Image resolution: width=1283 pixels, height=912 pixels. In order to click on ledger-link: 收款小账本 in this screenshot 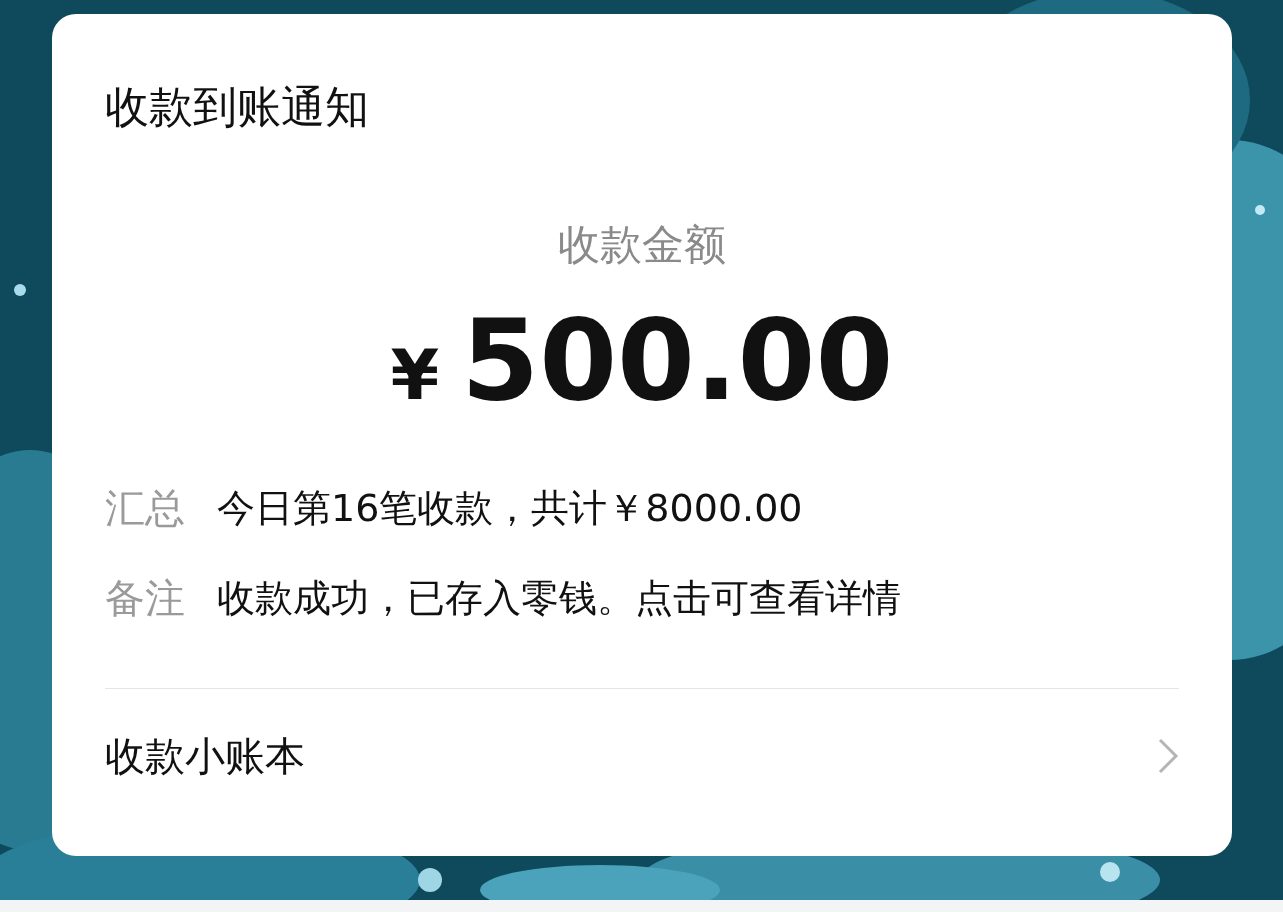, I will do `click(205, 756)`.